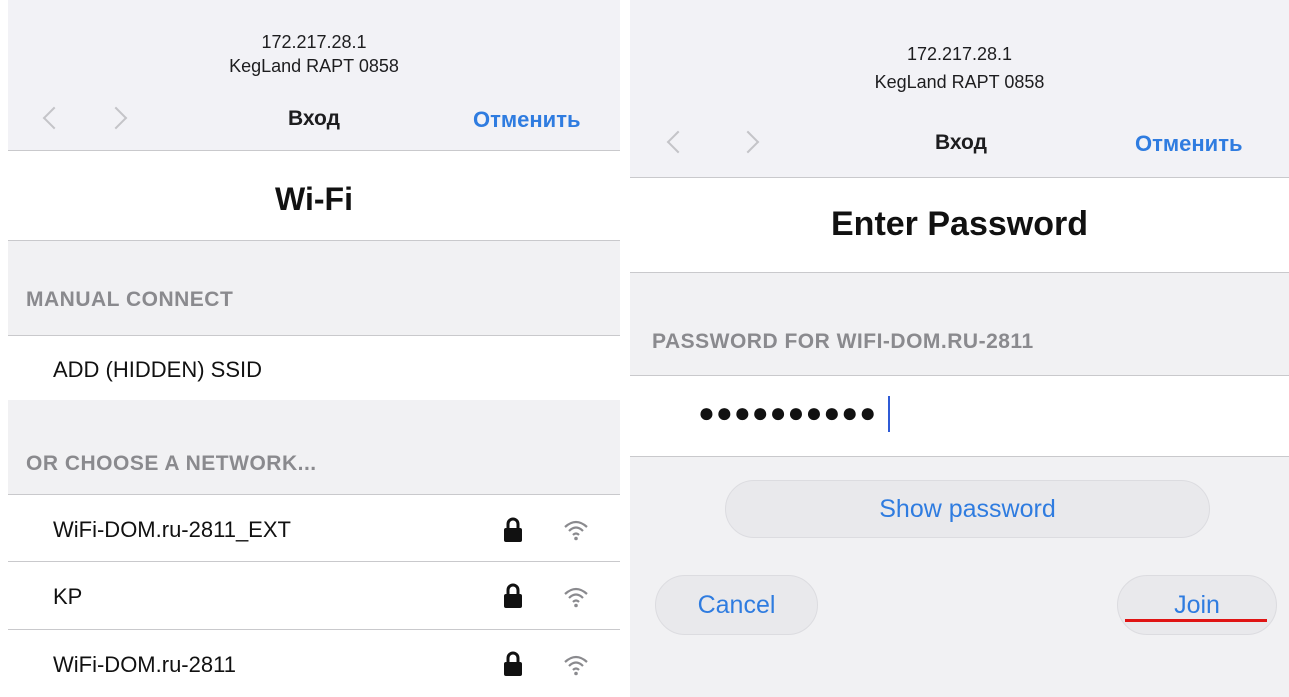 This screenshot has width=1289, height=697. I want to click on network-row-0: WiFi-DOM.ru-2811_EXT, so click(314, 528).